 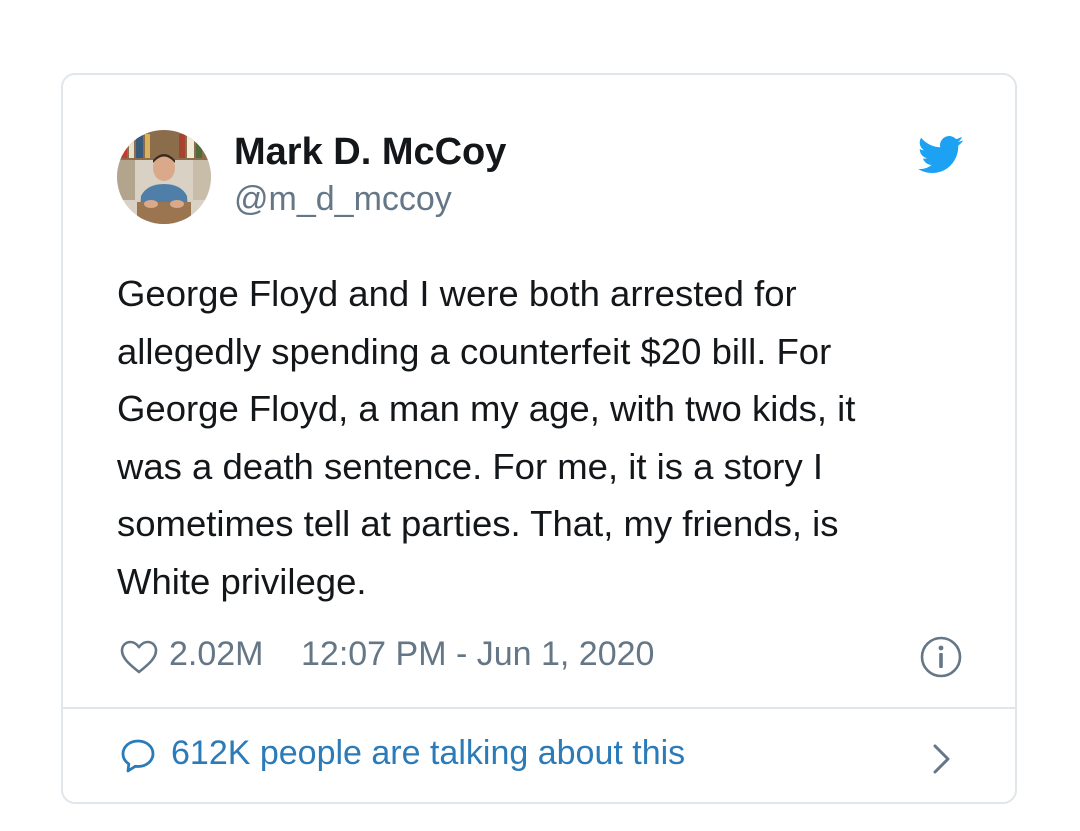 I want to click on speech-bubble-icon, so click(x=138, y=756).